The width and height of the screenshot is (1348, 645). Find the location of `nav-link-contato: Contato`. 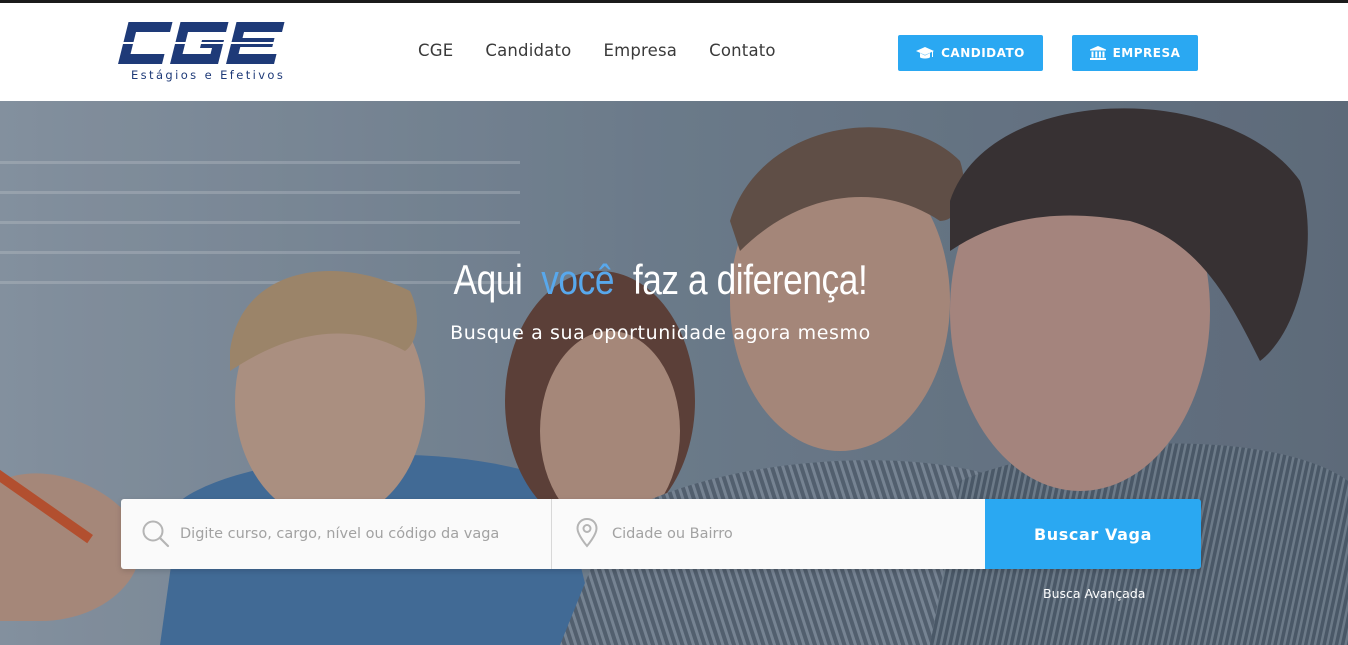

nav-link-contato: Contato is located at coordinates (742, 50).